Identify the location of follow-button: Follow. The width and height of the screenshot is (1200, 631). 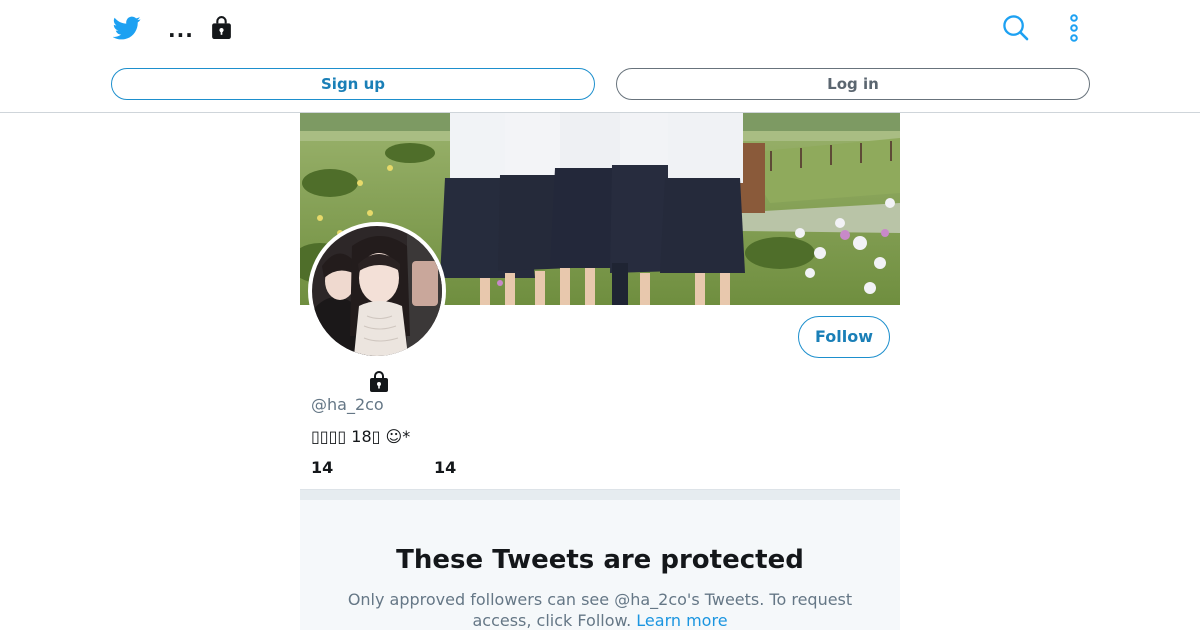
(844, 337).